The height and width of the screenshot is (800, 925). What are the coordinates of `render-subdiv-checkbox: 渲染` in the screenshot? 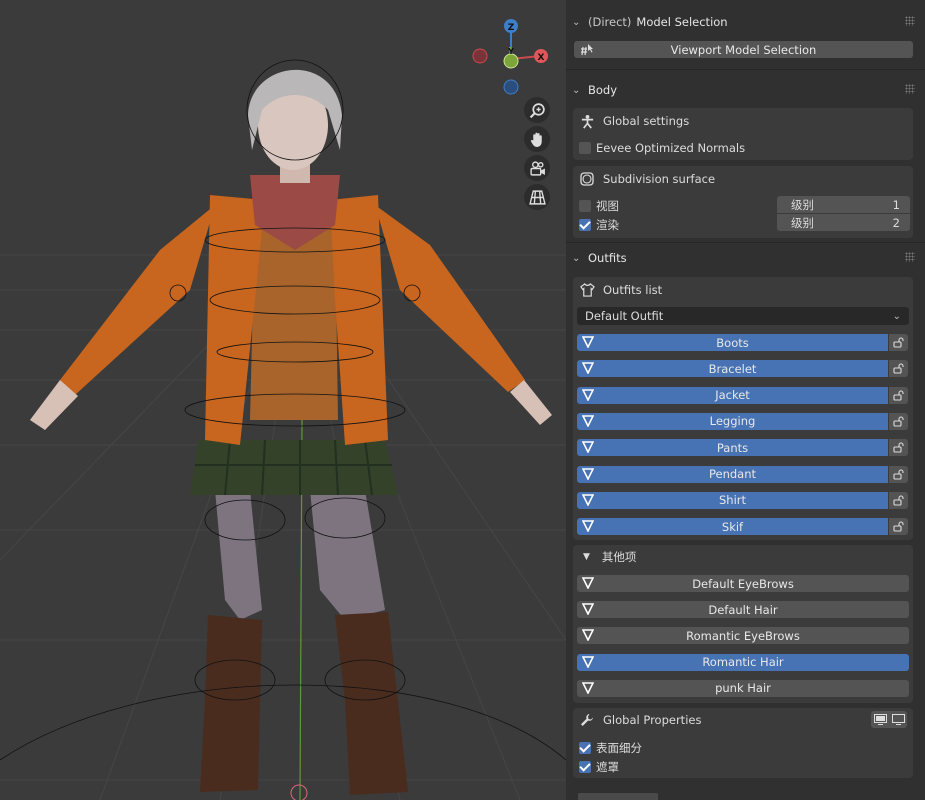 It's located at (599, 225).